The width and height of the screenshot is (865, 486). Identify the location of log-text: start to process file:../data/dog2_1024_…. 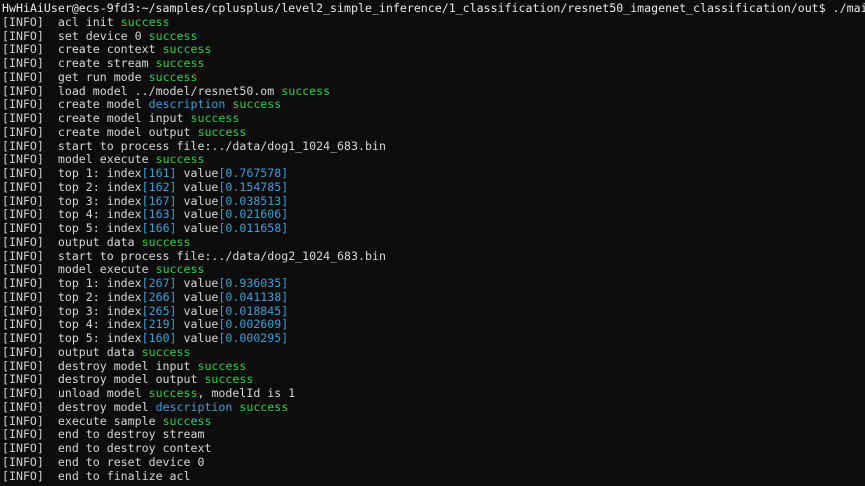
(221, 255).